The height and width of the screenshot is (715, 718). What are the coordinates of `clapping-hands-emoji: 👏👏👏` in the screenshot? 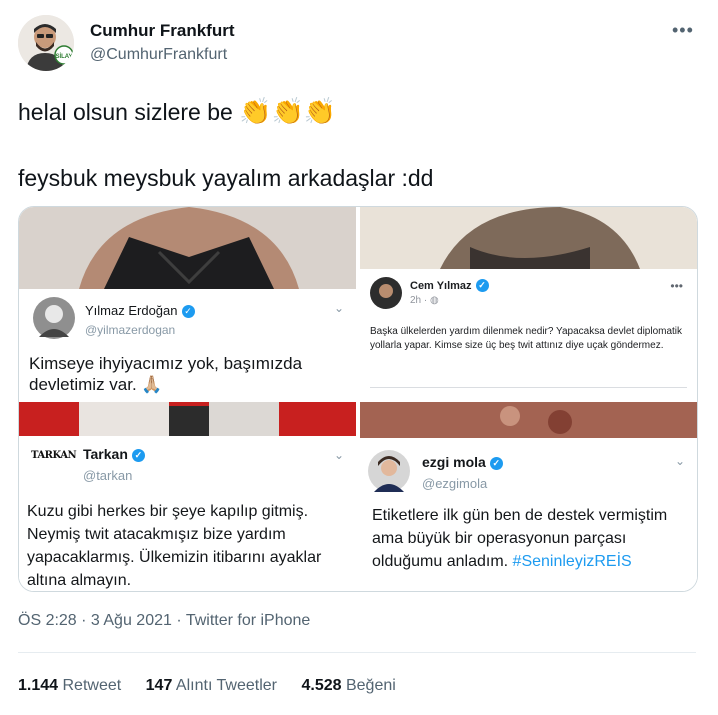 It's located at (288, 111).